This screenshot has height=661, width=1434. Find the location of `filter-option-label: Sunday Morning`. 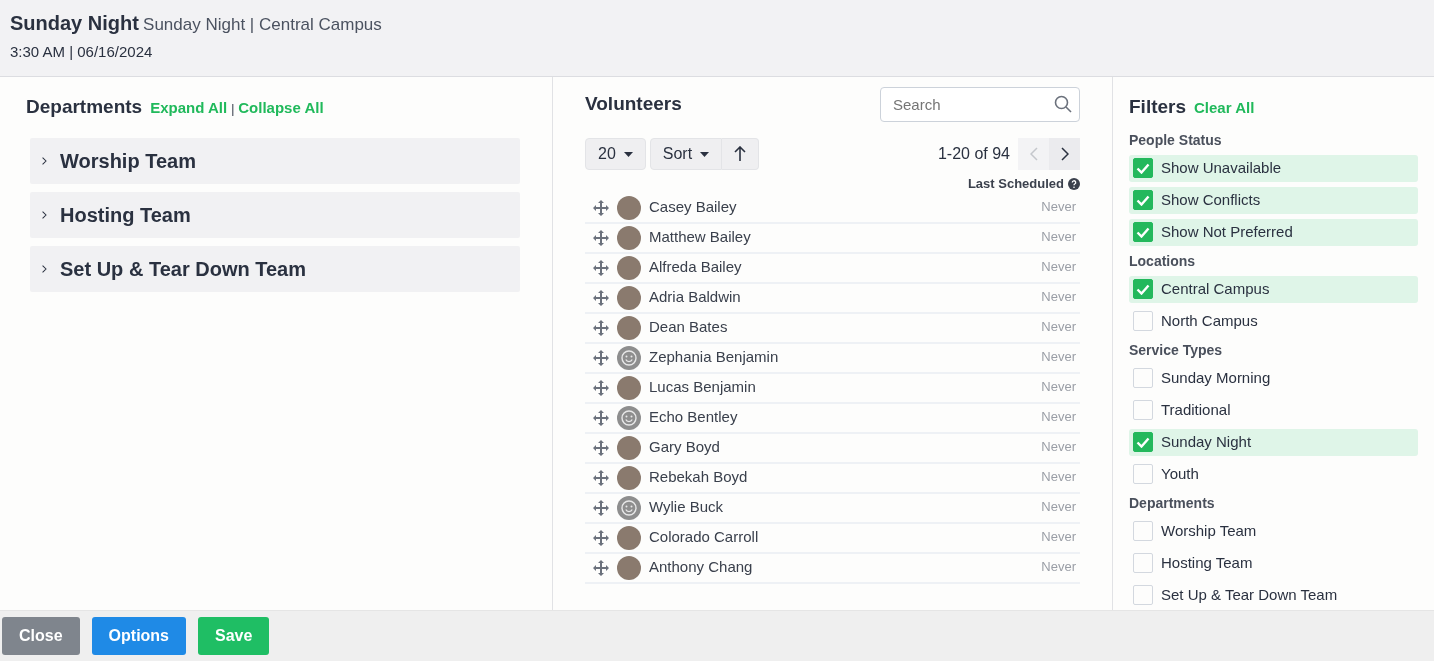

filter-option-label: Sunday Morning is located at coordinates (1216, 378).